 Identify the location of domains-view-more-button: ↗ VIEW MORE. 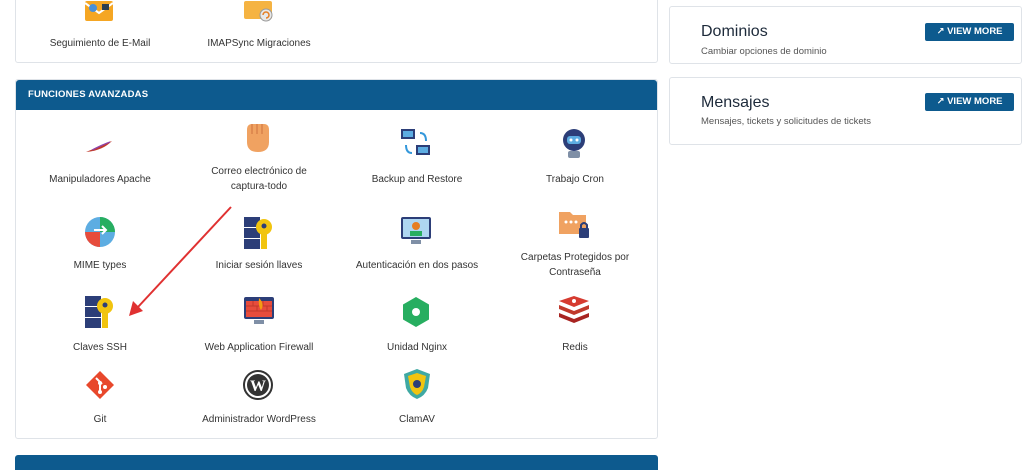
(969, 32).